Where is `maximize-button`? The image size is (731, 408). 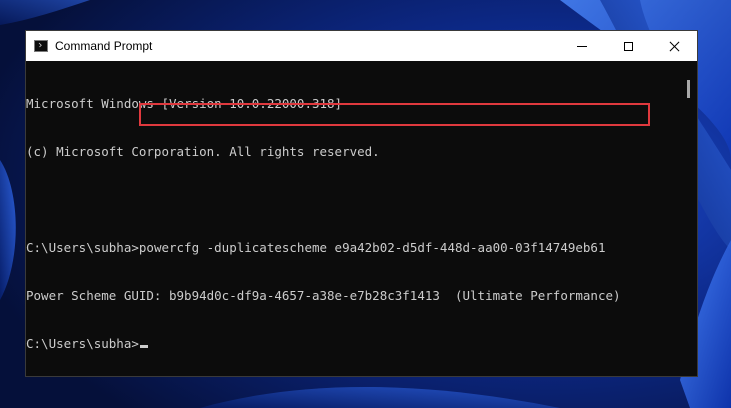 maximize-button is located at coordinates (628, 46).